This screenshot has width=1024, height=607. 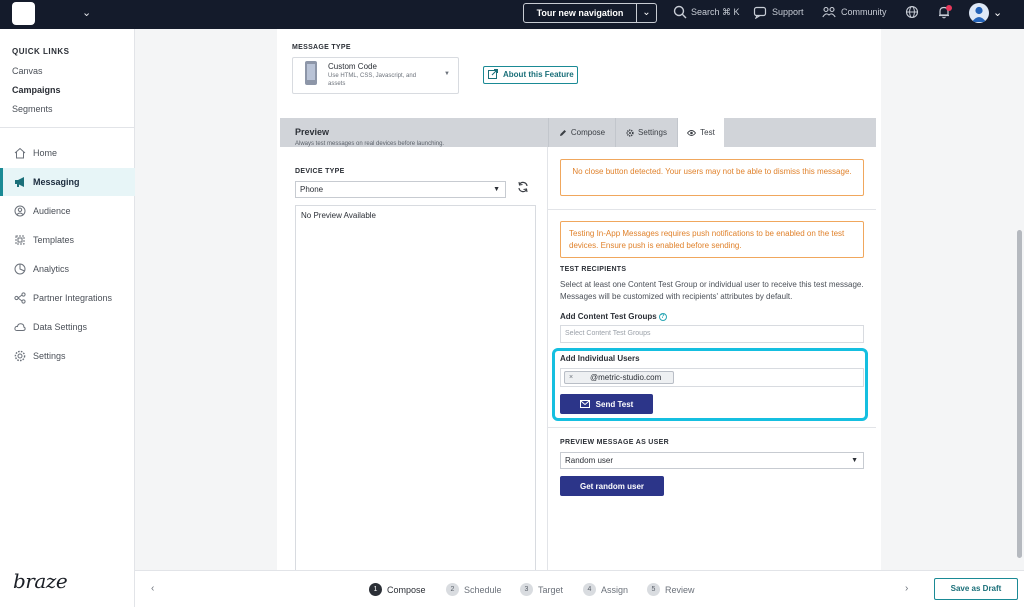 I want to click on megaphone-icon, so click(x=19, y=182).